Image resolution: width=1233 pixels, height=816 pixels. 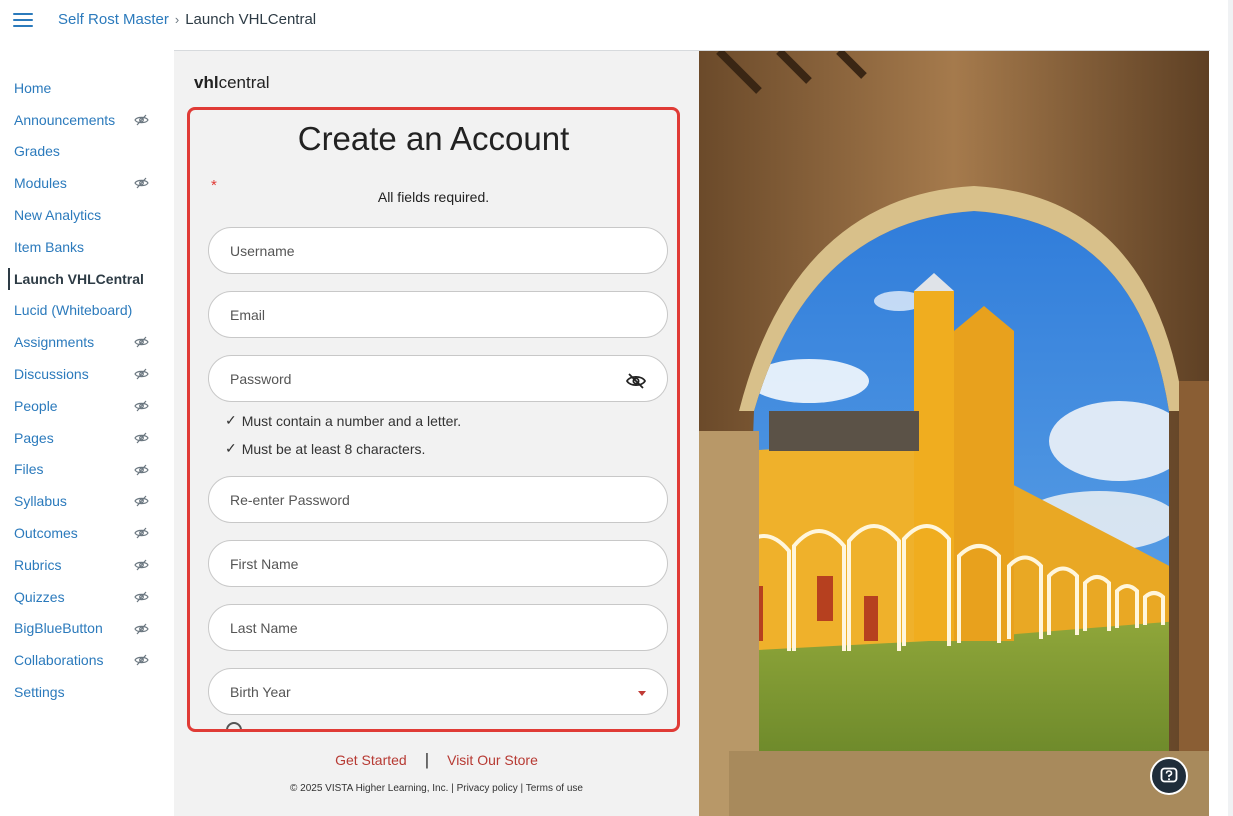 What do you see at coordinates (80, 438) in the screenshot?
I see `sidebar-item-pages: Pages` at bounding box center [80, 438].